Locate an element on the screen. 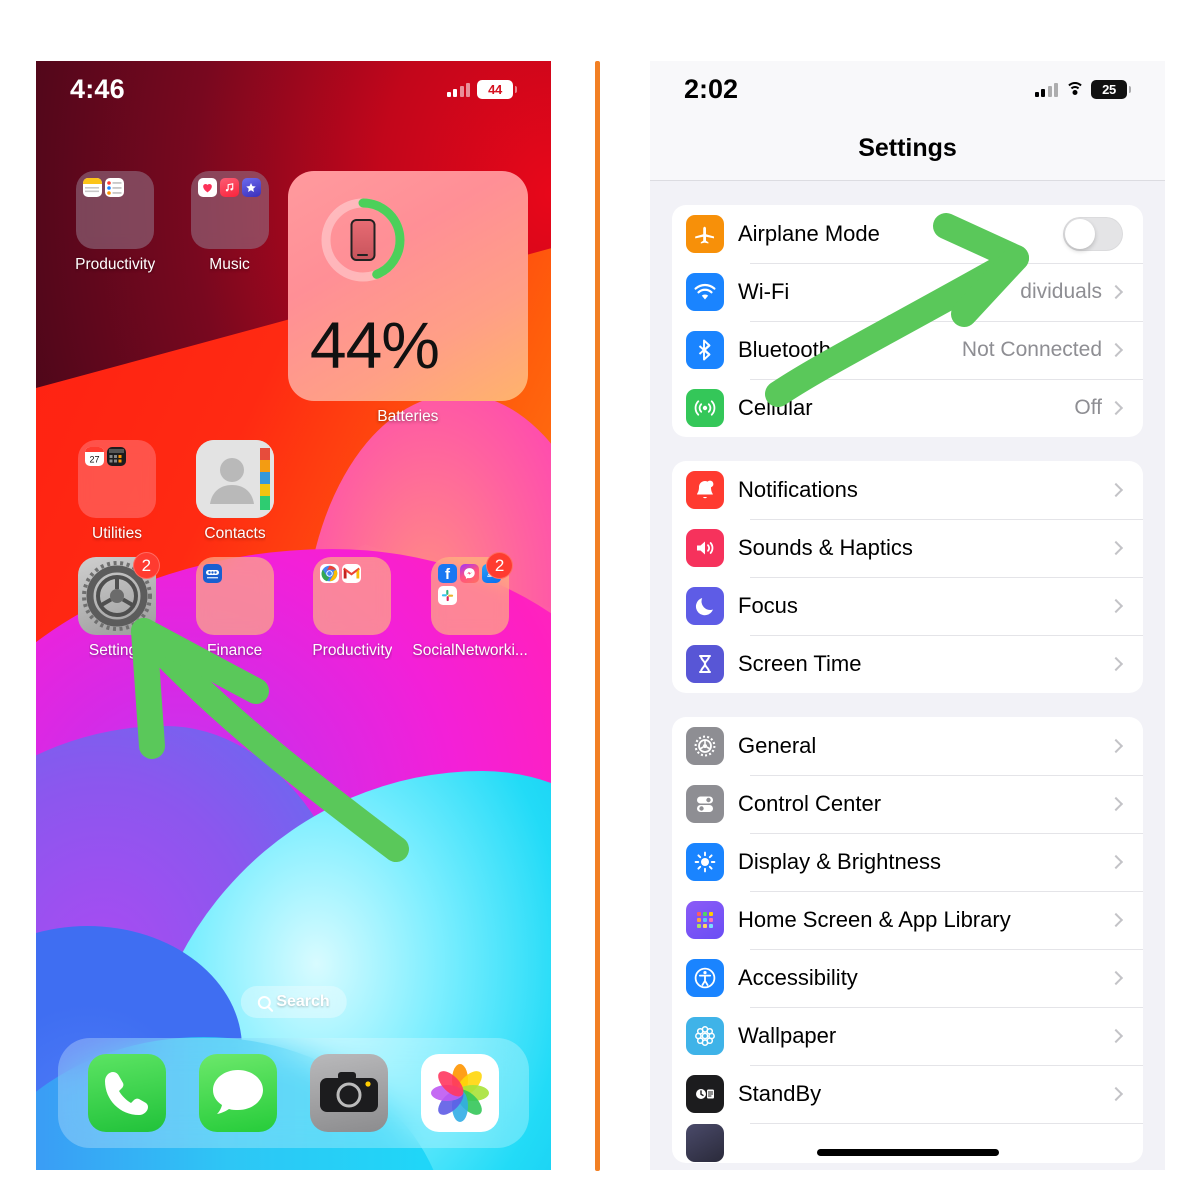 This screenshot has height=1200, width=1200. settings-row-display-brightness: Display & Brightness is located at coordinates (907, 862).